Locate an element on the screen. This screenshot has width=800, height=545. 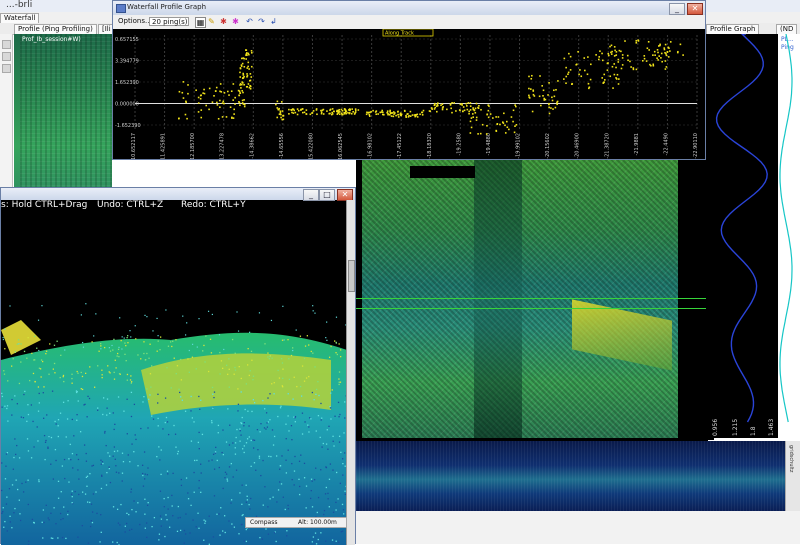
minimize-button: _ is located at coordinates (677, 9).